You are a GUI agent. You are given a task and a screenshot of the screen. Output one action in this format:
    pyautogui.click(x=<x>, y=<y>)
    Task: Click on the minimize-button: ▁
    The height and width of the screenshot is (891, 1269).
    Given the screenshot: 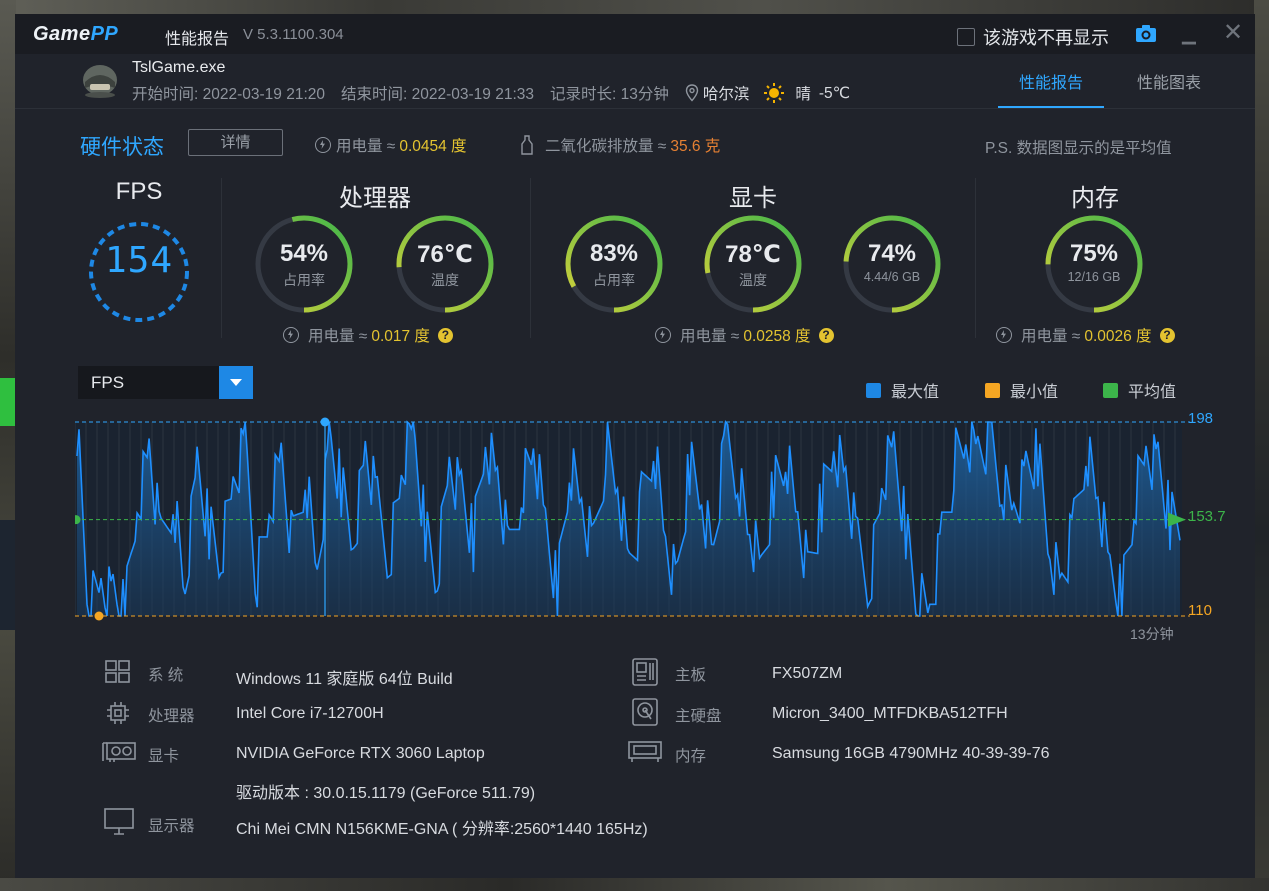 What is the action you would take?
    pyautogui.click(x=1189, y=34)
    